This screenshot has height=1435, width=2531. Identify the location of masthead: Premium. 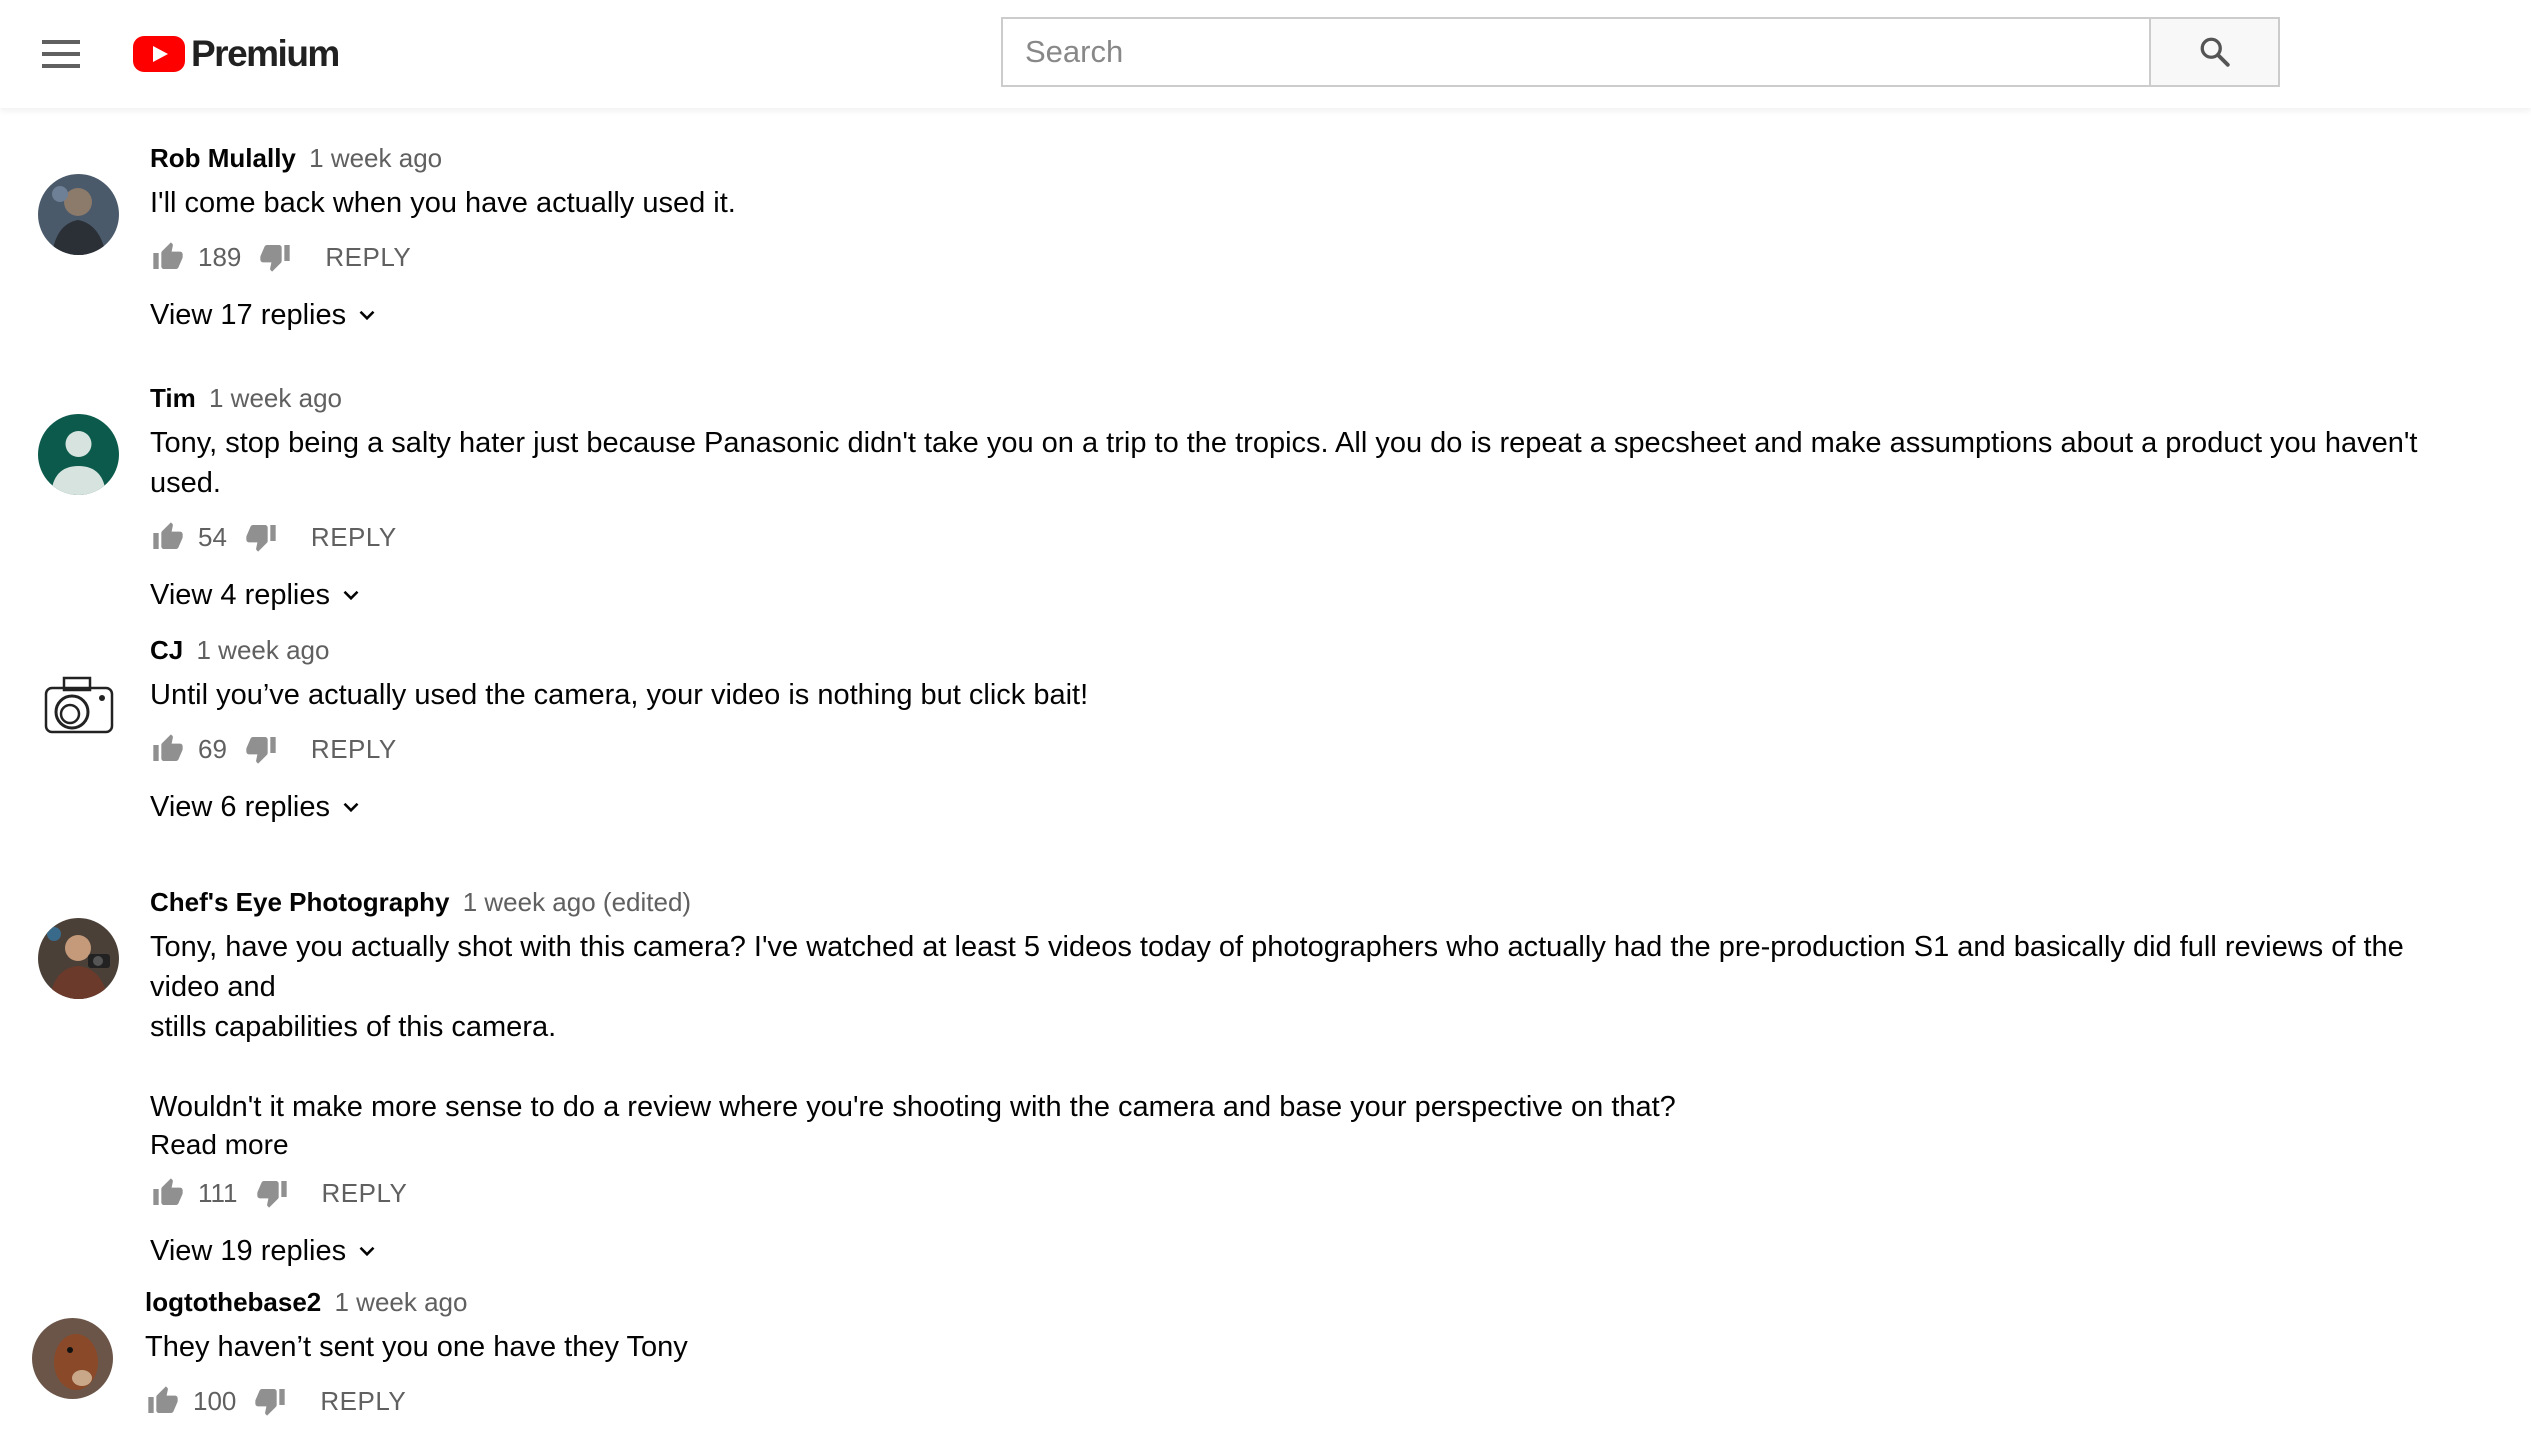
(1265, 54).